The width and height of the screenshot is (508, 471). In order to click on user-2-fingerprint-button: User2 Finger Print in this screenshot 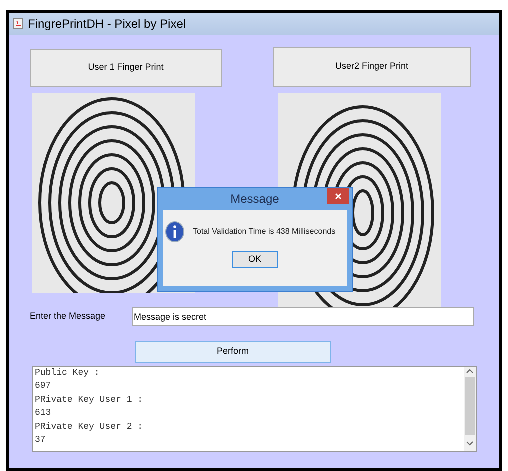, I will do `click(372, 67)`.